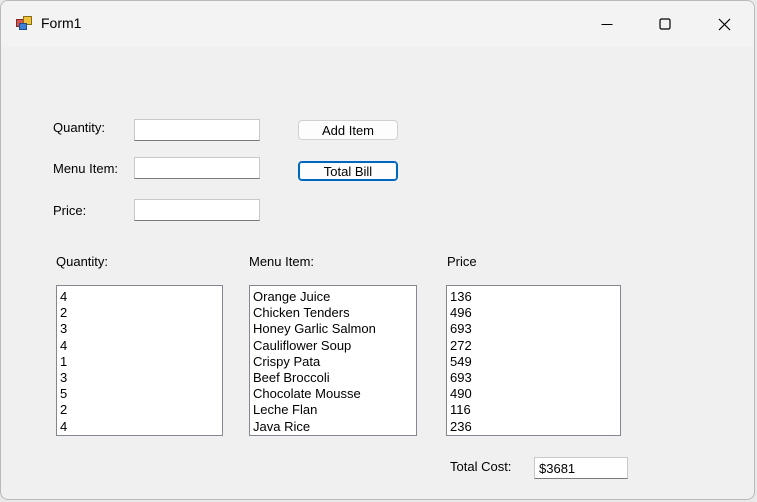 The width and height of the screenshot is (757, 502). What do you see at coordinates (348, 130) in the screenshot?
I see `add-item-button: Add Item` at bounding box center [348, 130].